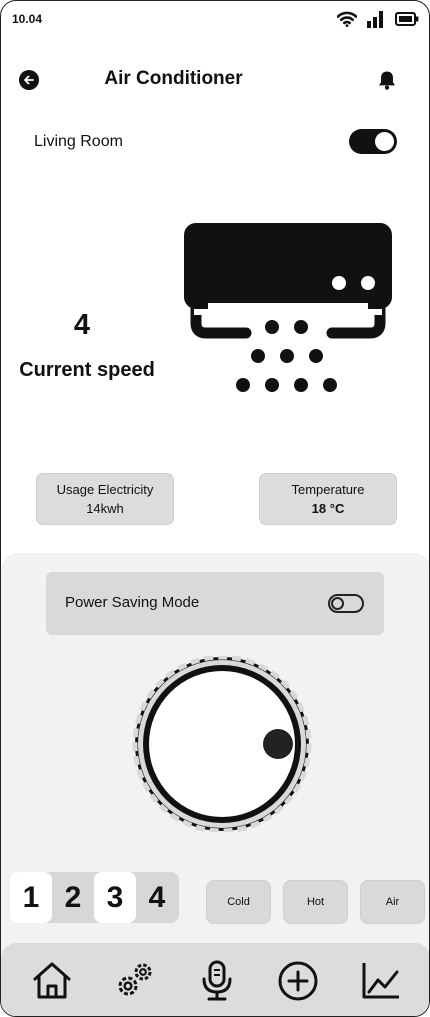 This screenshot has height=1017, width=430. I want to click on usage-electricity-card: Usage Electricity 14kwh, so click(105, 499).